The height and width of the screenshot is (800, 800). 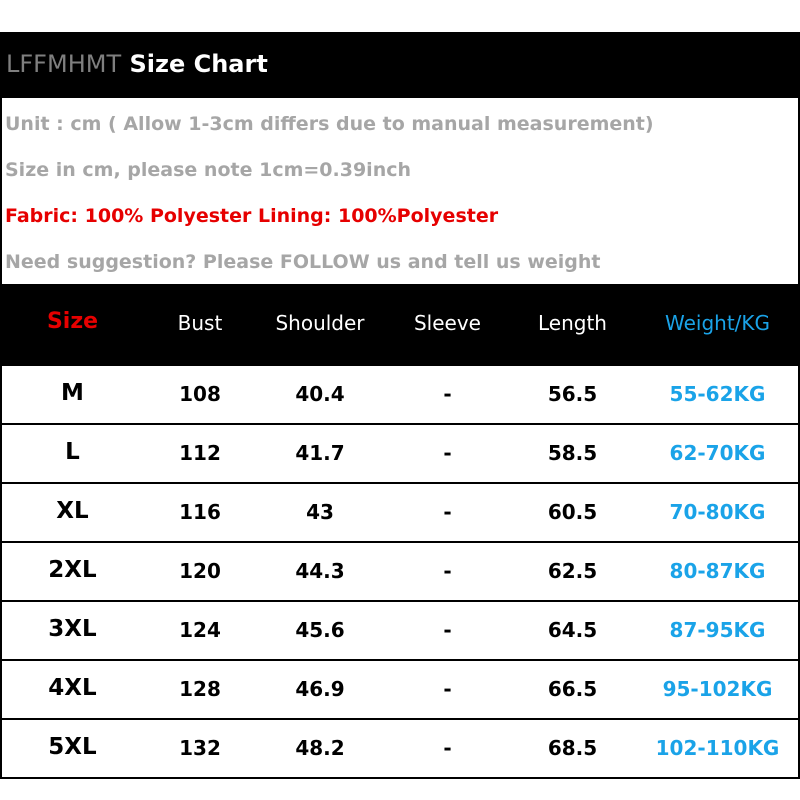 I want to click on cell-weight: 80-87KG, so click(x=717, y=571).